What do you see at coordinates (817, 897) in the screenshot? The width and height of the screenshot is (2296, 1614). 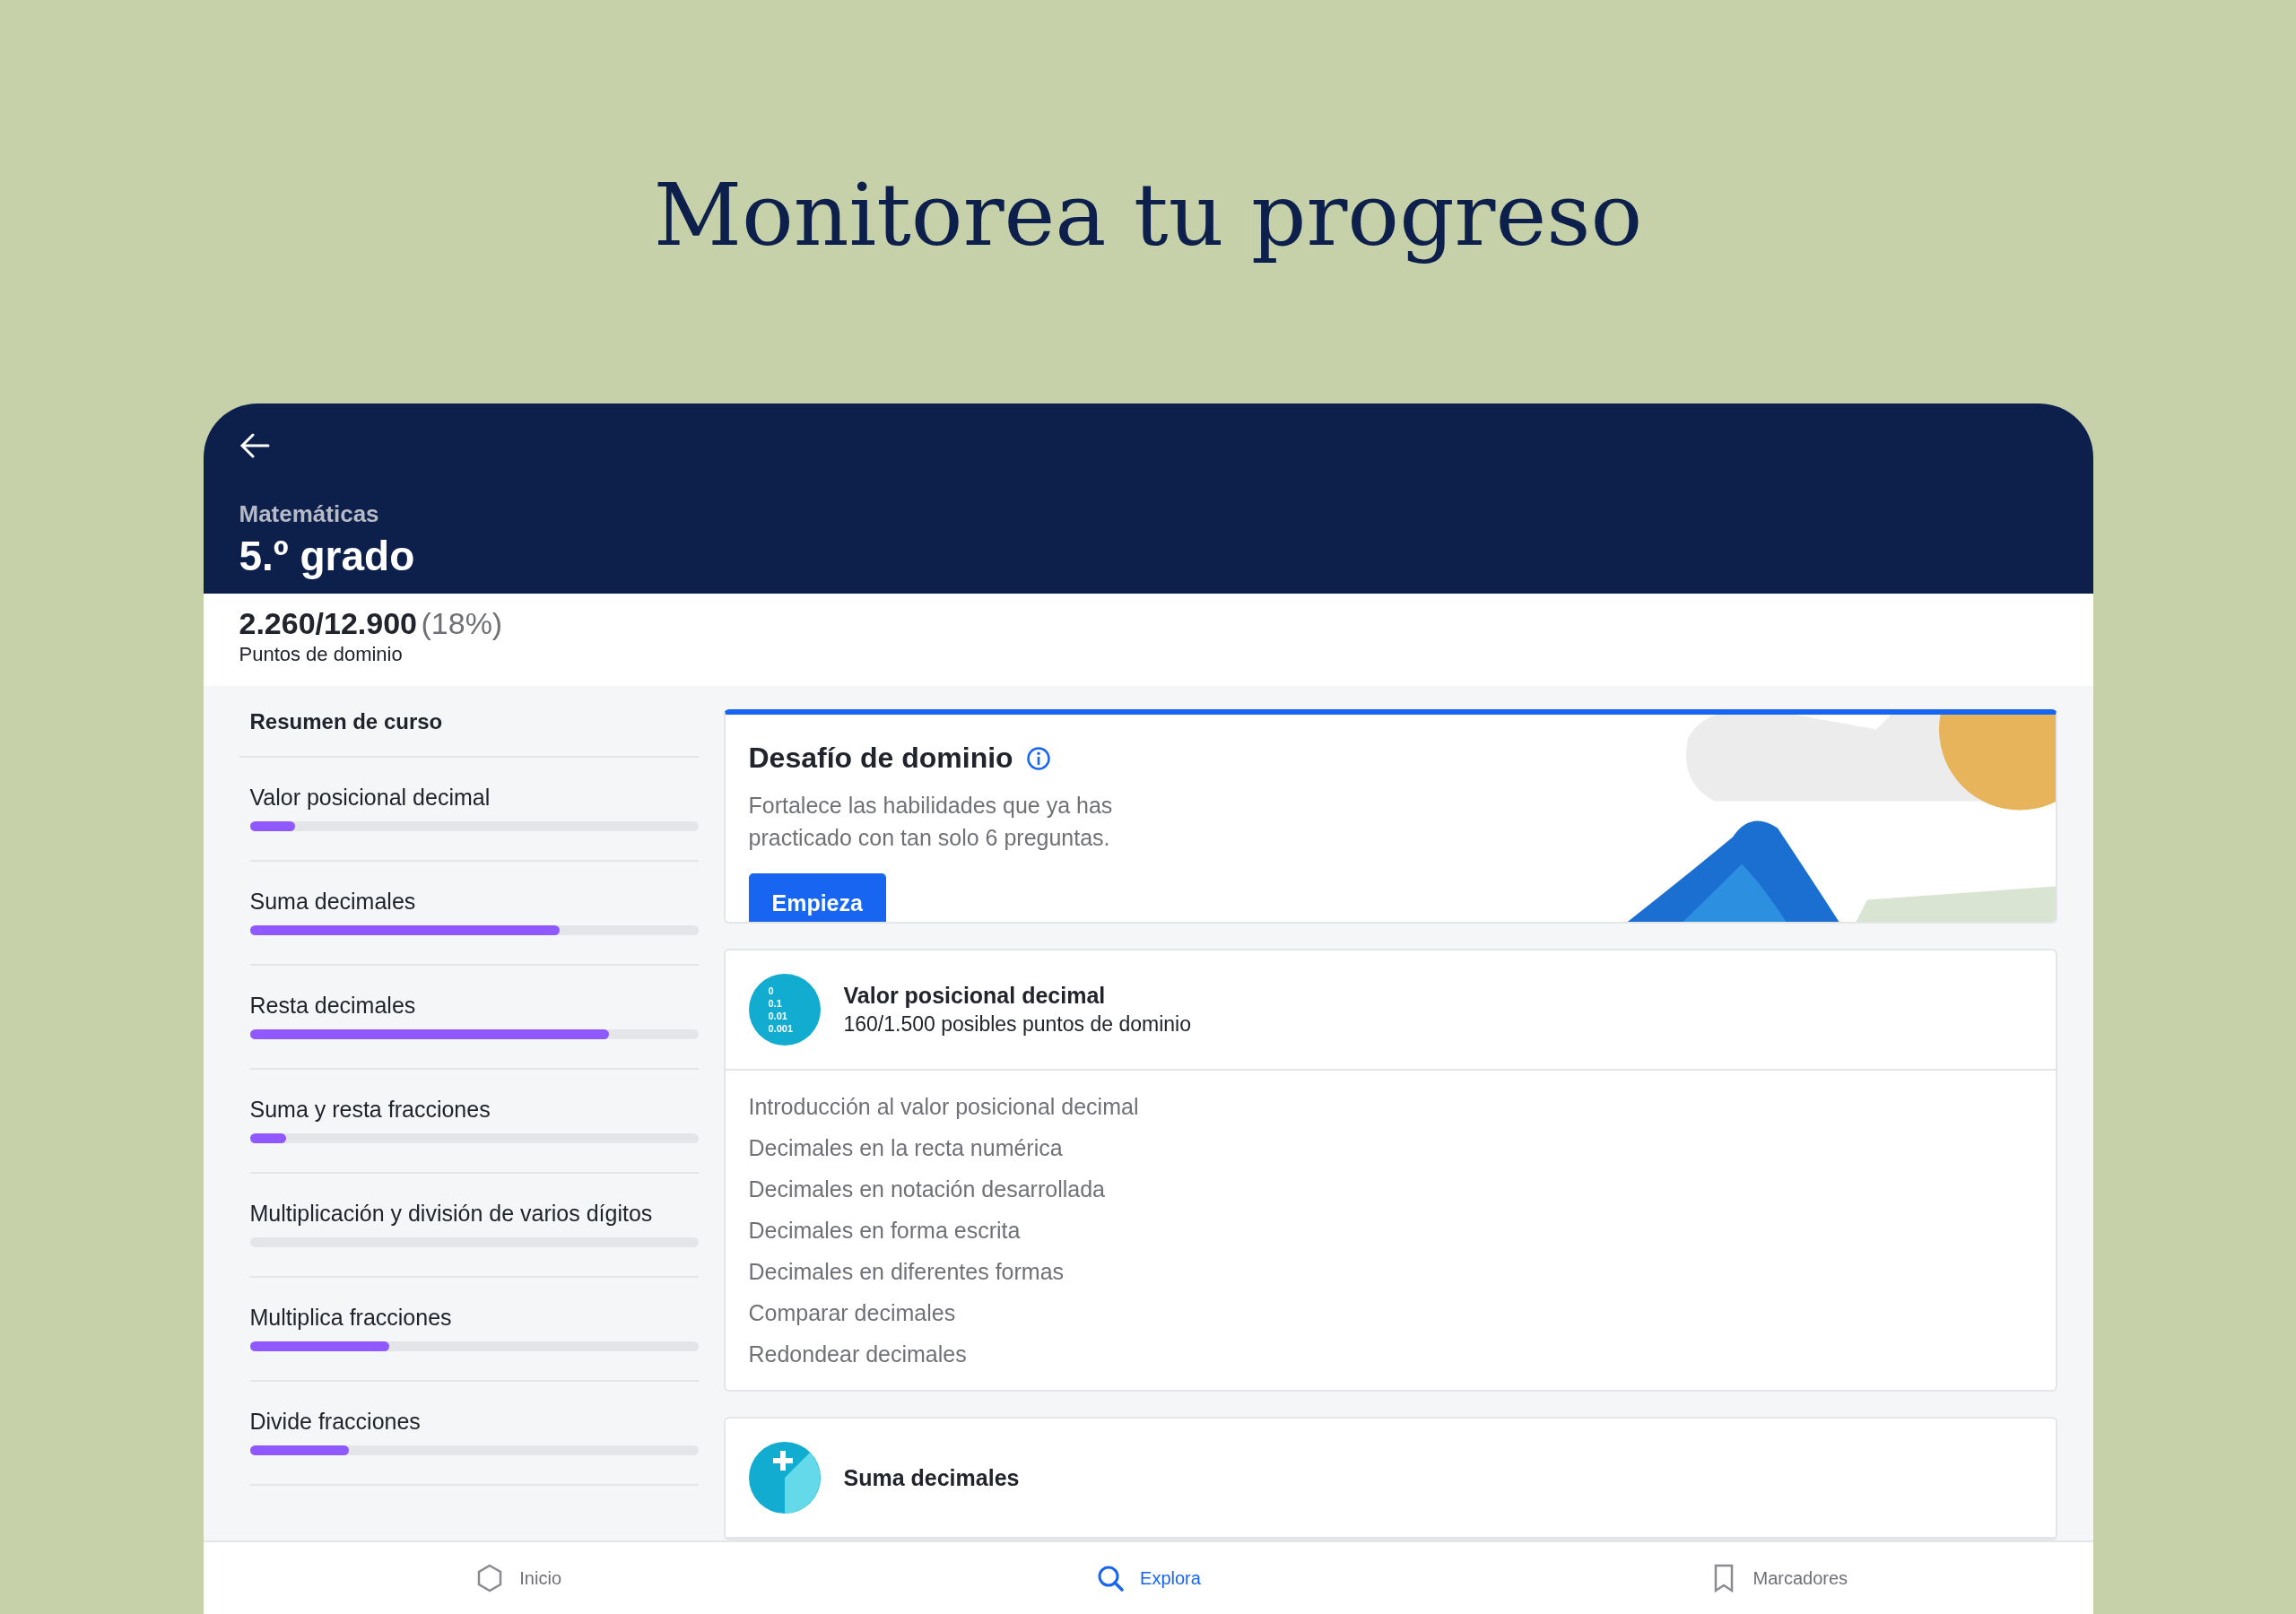 I see `start-button: Empieza` at bounding box center [817, 897].